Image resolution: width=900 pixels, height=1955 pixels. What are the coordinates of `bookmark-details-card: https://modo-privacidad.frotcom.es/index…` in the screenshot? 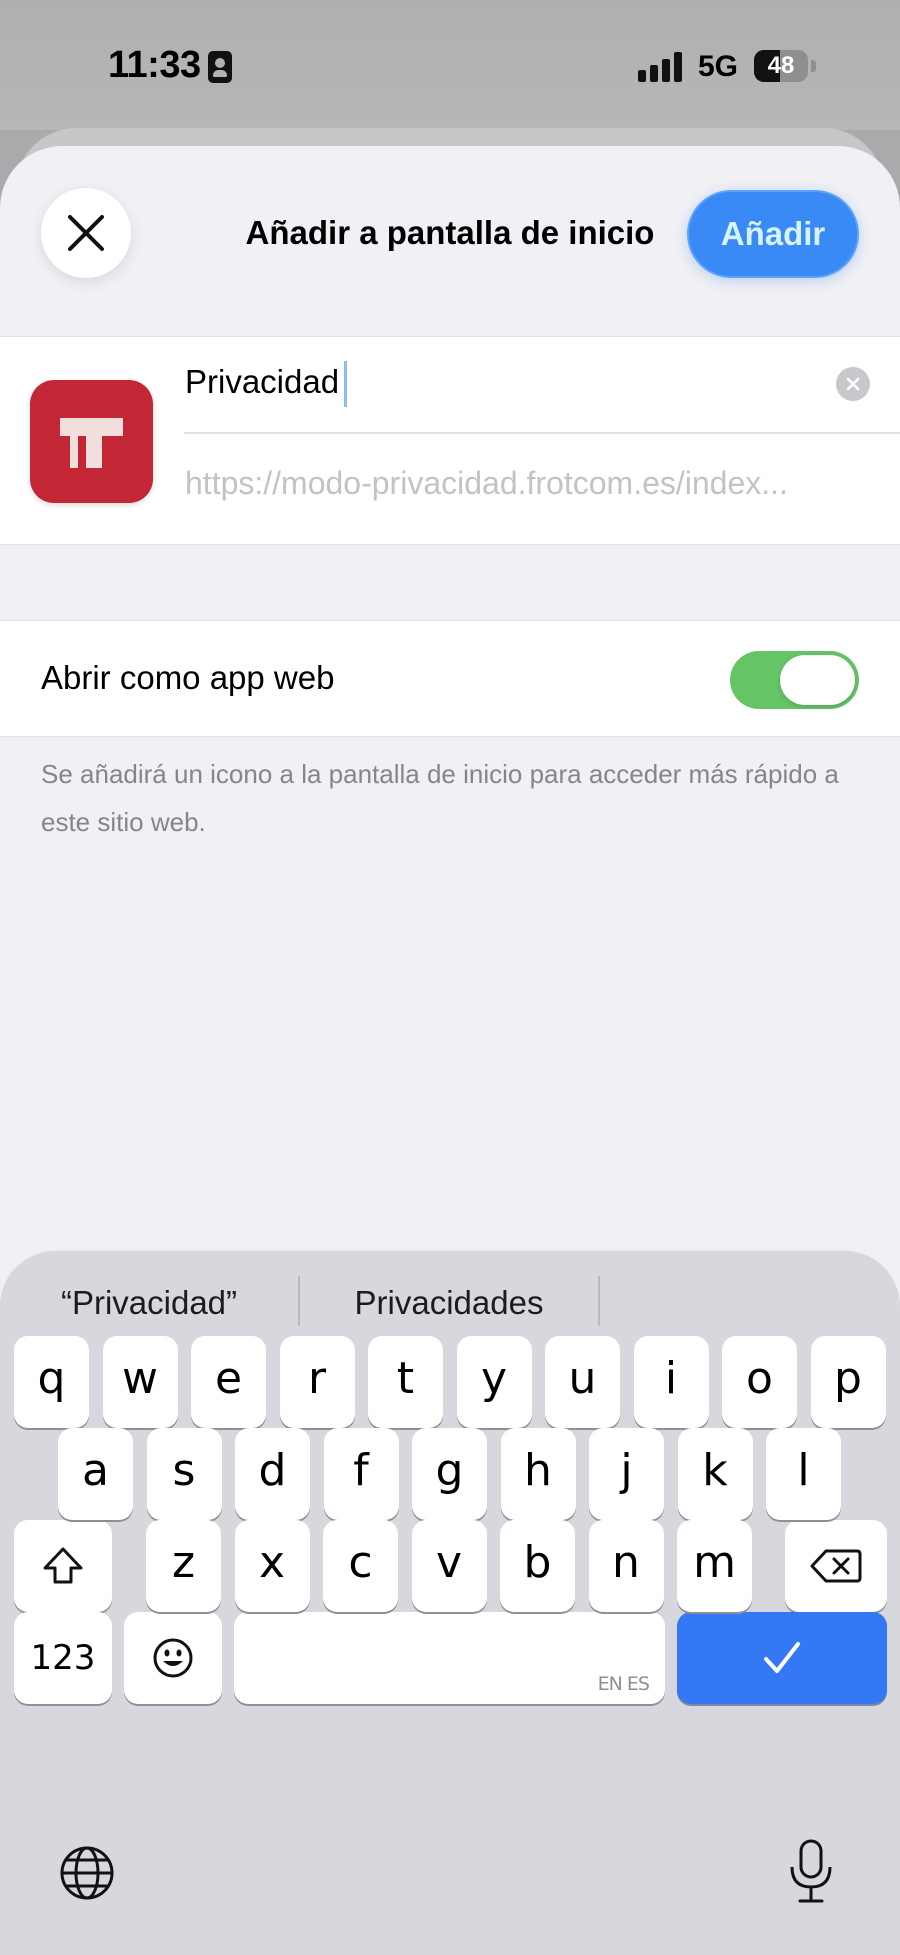 It's located at (450, 440).